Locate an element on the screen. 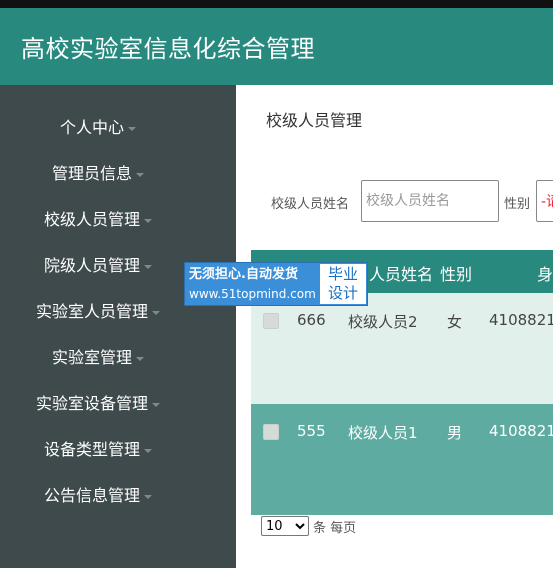 The height and width of the screenshot is (568, 553). sidebar-item-label: 设备类型管理 is located at coordinates (91, 449).